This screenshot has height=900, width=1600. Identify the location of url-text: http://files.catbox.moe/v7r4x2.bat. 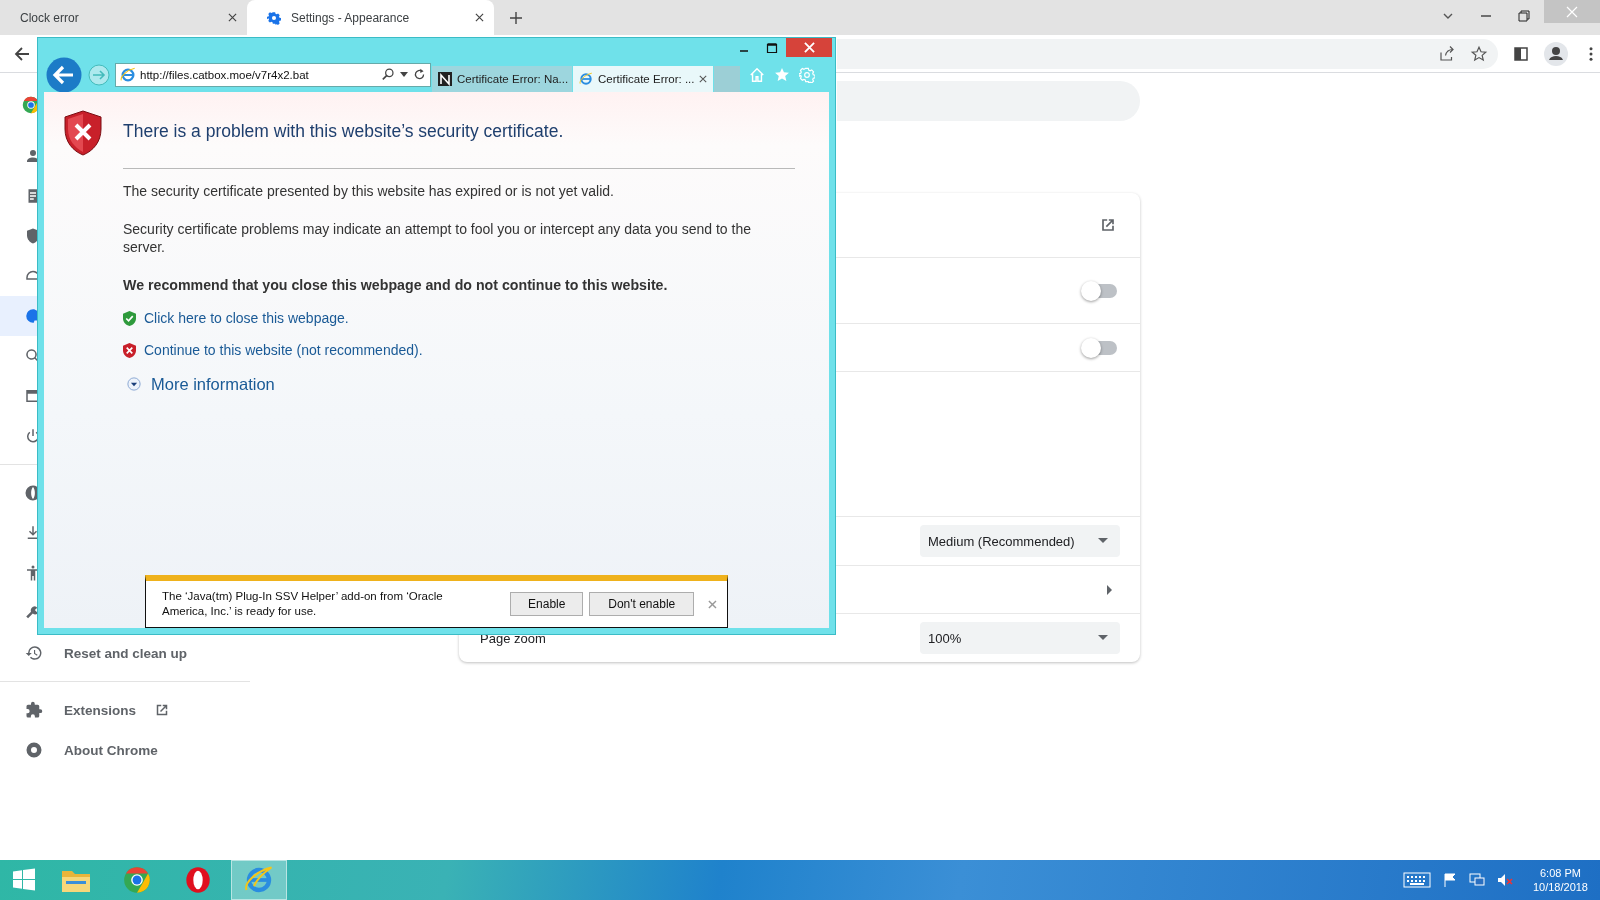
(224, 74).